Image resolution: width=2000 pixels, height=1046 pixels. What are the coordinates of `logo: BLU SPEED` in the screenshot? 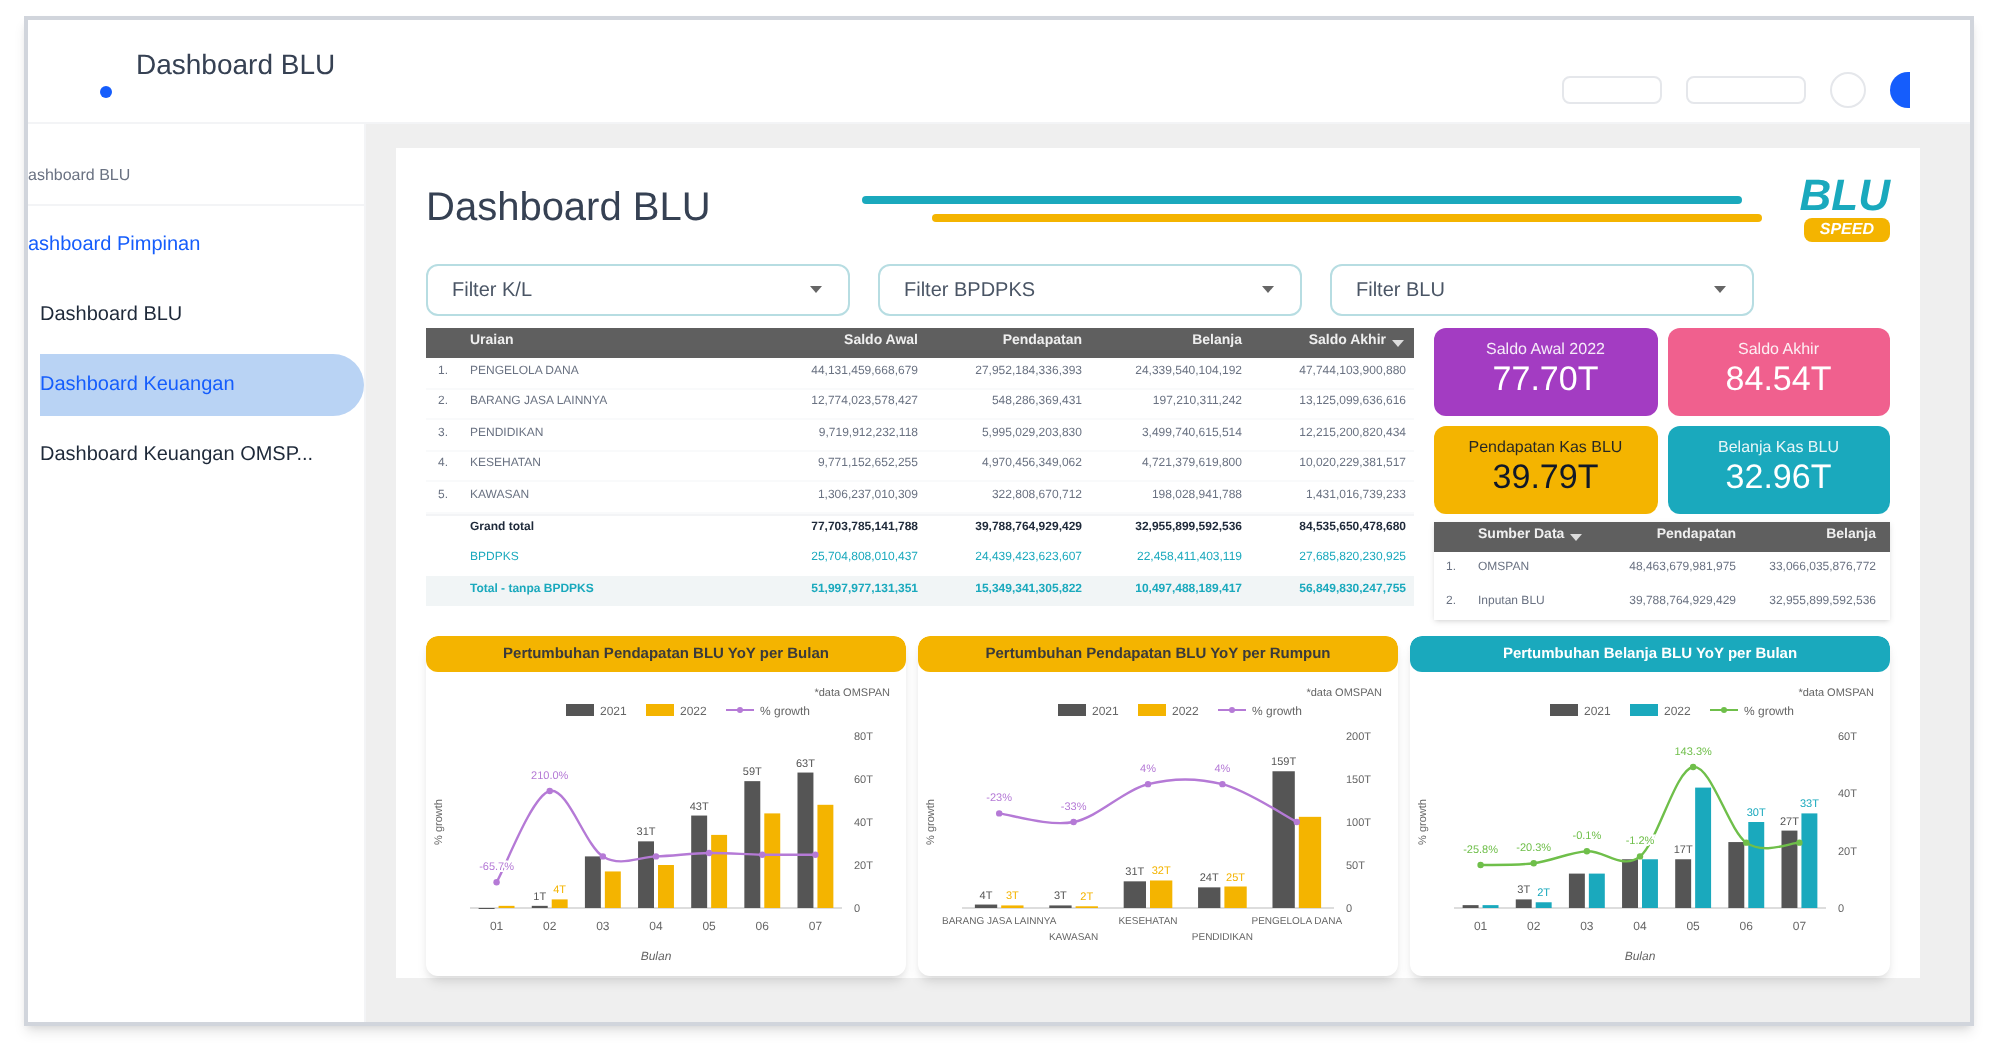 It's located at (1844, 208).